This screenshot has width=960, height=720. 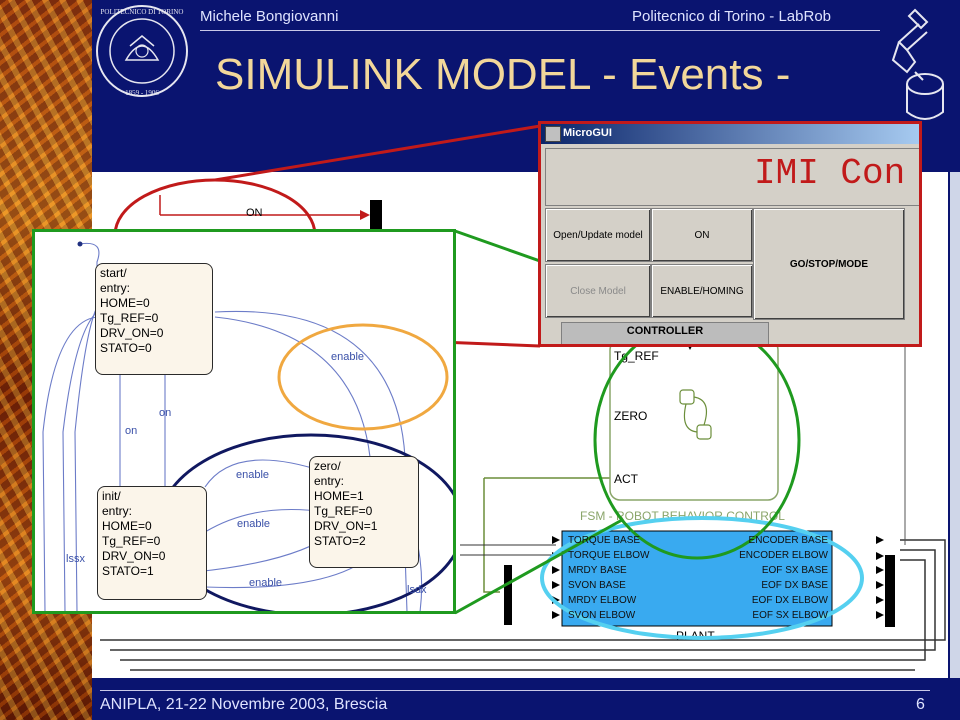 What do you see at coordinates (626, 479) in the screenshot?
I see `fsm-port-act: ACT` at bounding box center [626, 479].